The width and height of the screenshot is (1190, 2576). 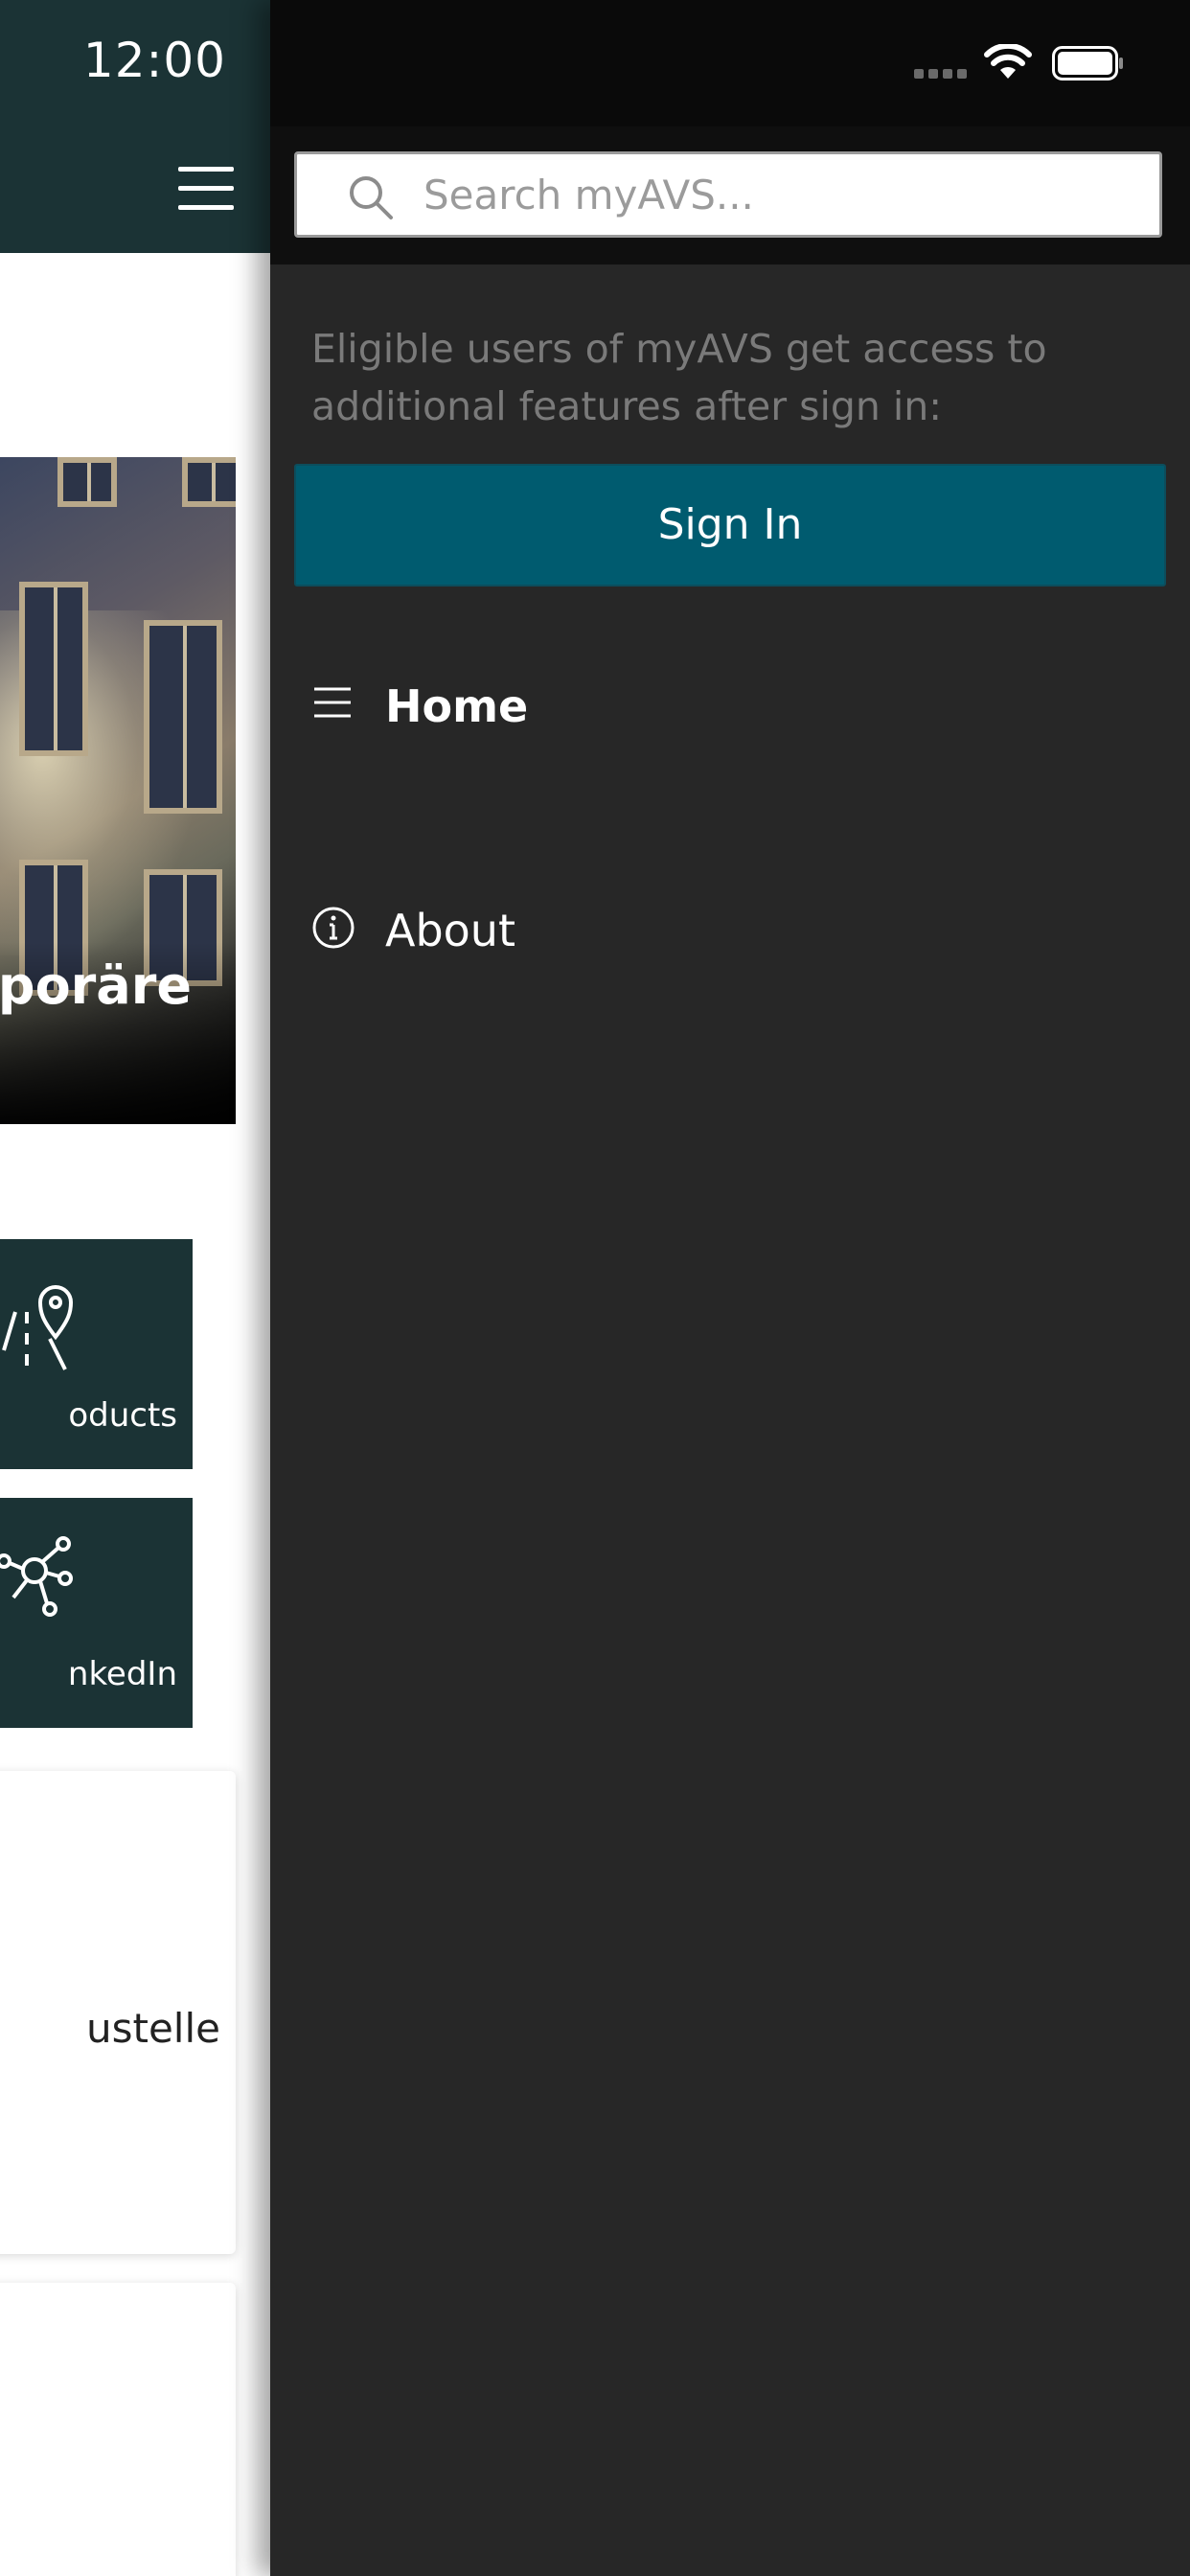 What do you see at coordinates (1008, 62) in the screenshot?
I see `wifi-icon` at bounding box center [1008, 62].